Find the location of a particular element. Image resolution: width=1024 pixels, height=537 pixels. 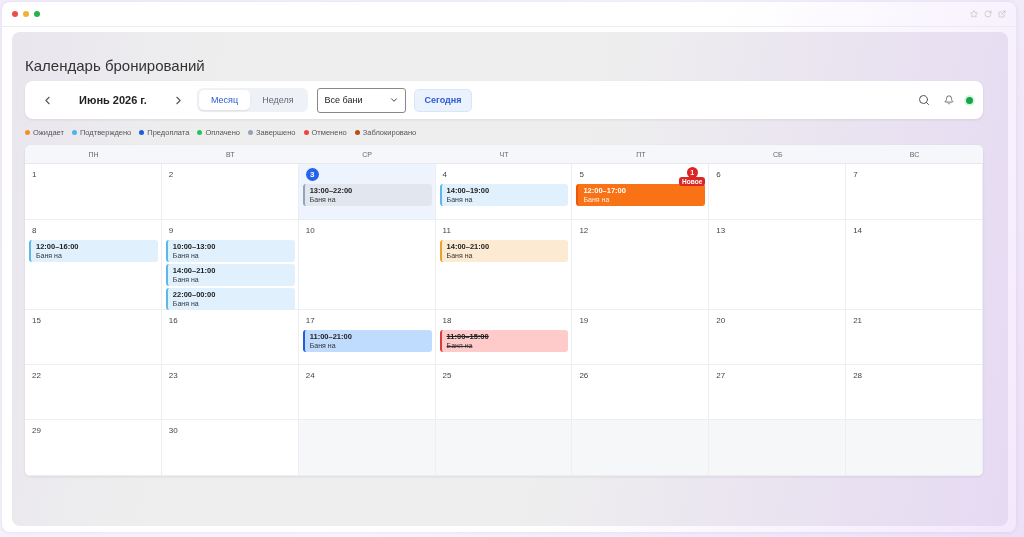

month-label: Июнь 2026 г. is located at coordinates (113, 100).